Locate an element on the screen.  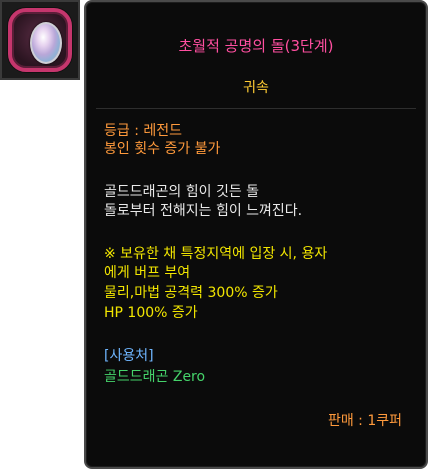
effect-line: HP 100% 증가 is located at coordinates (151, 313).